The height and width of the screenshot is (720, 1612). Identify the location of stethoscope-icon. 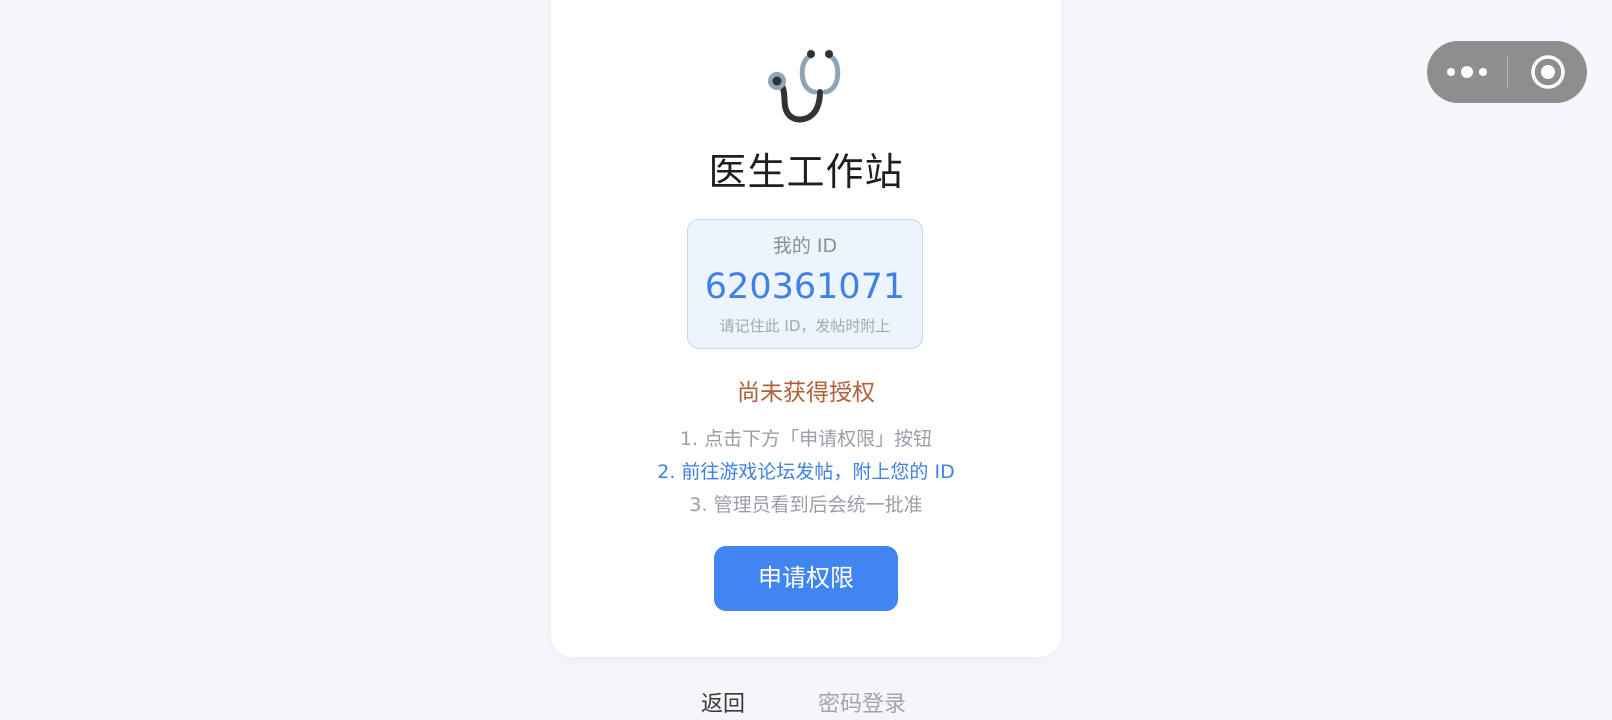
(804, 86).